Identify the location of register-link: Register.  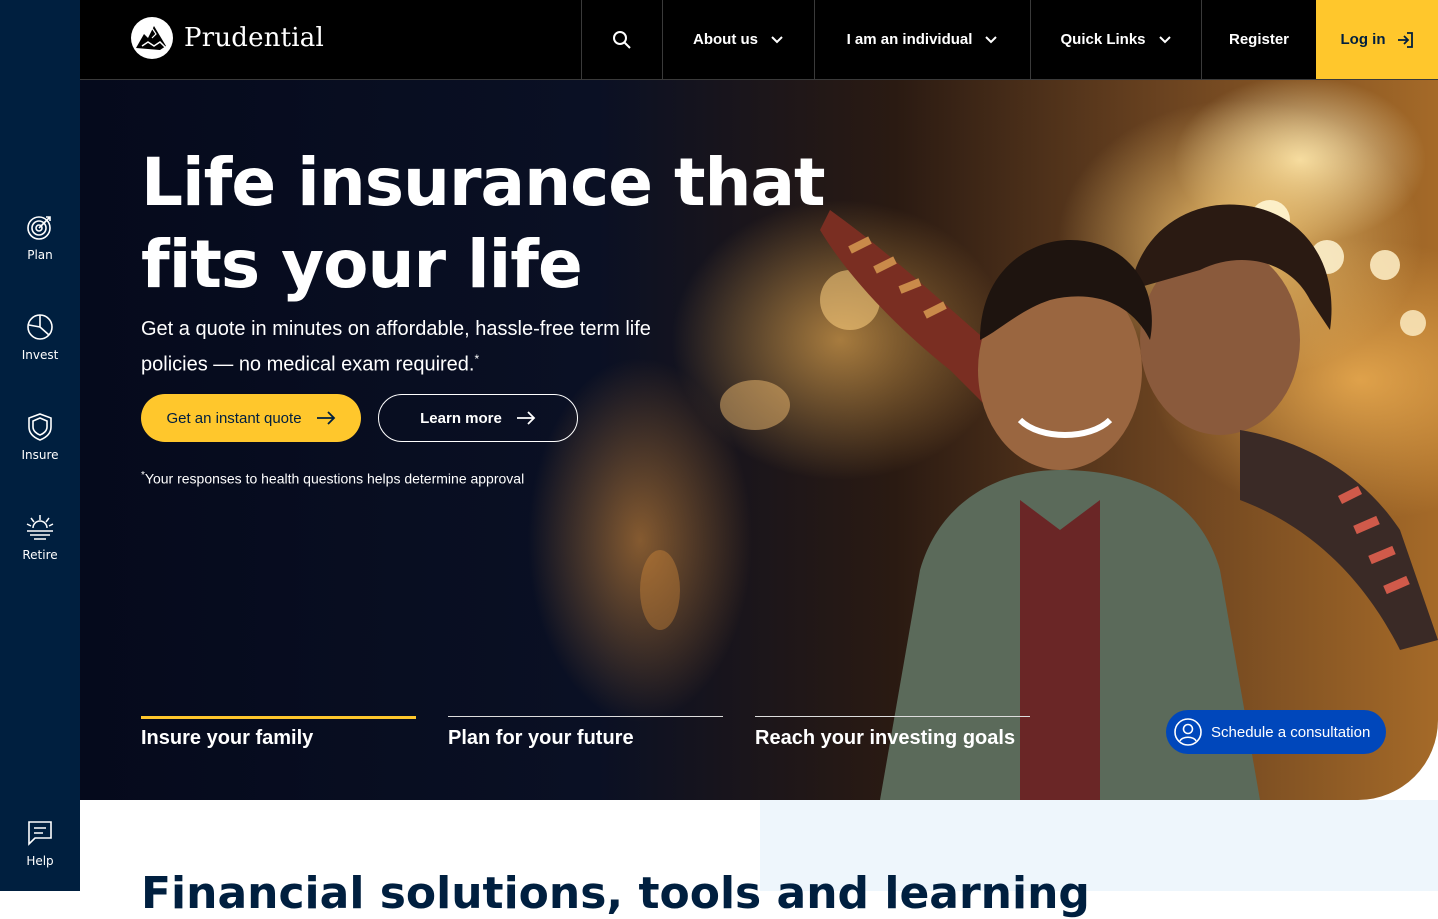
(1258, 39).